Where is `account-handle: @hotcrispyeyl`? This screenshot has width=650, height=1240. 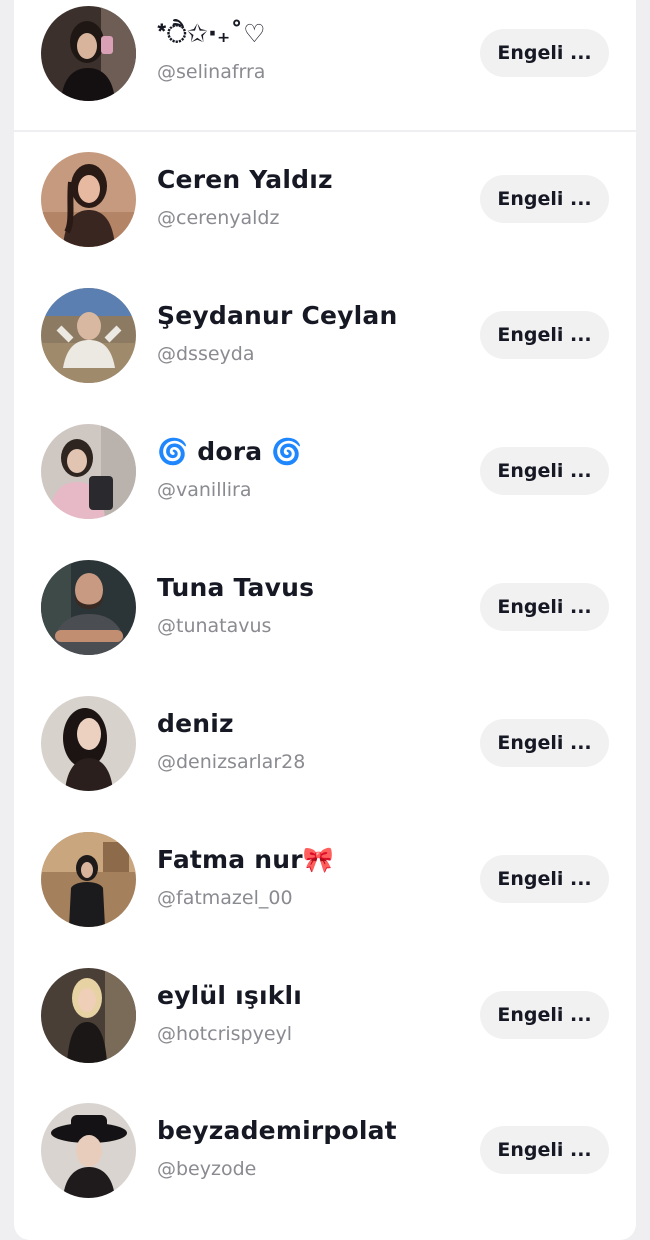
account-handle: @hotcrispyeyl is located at coordinates (225, 1034).